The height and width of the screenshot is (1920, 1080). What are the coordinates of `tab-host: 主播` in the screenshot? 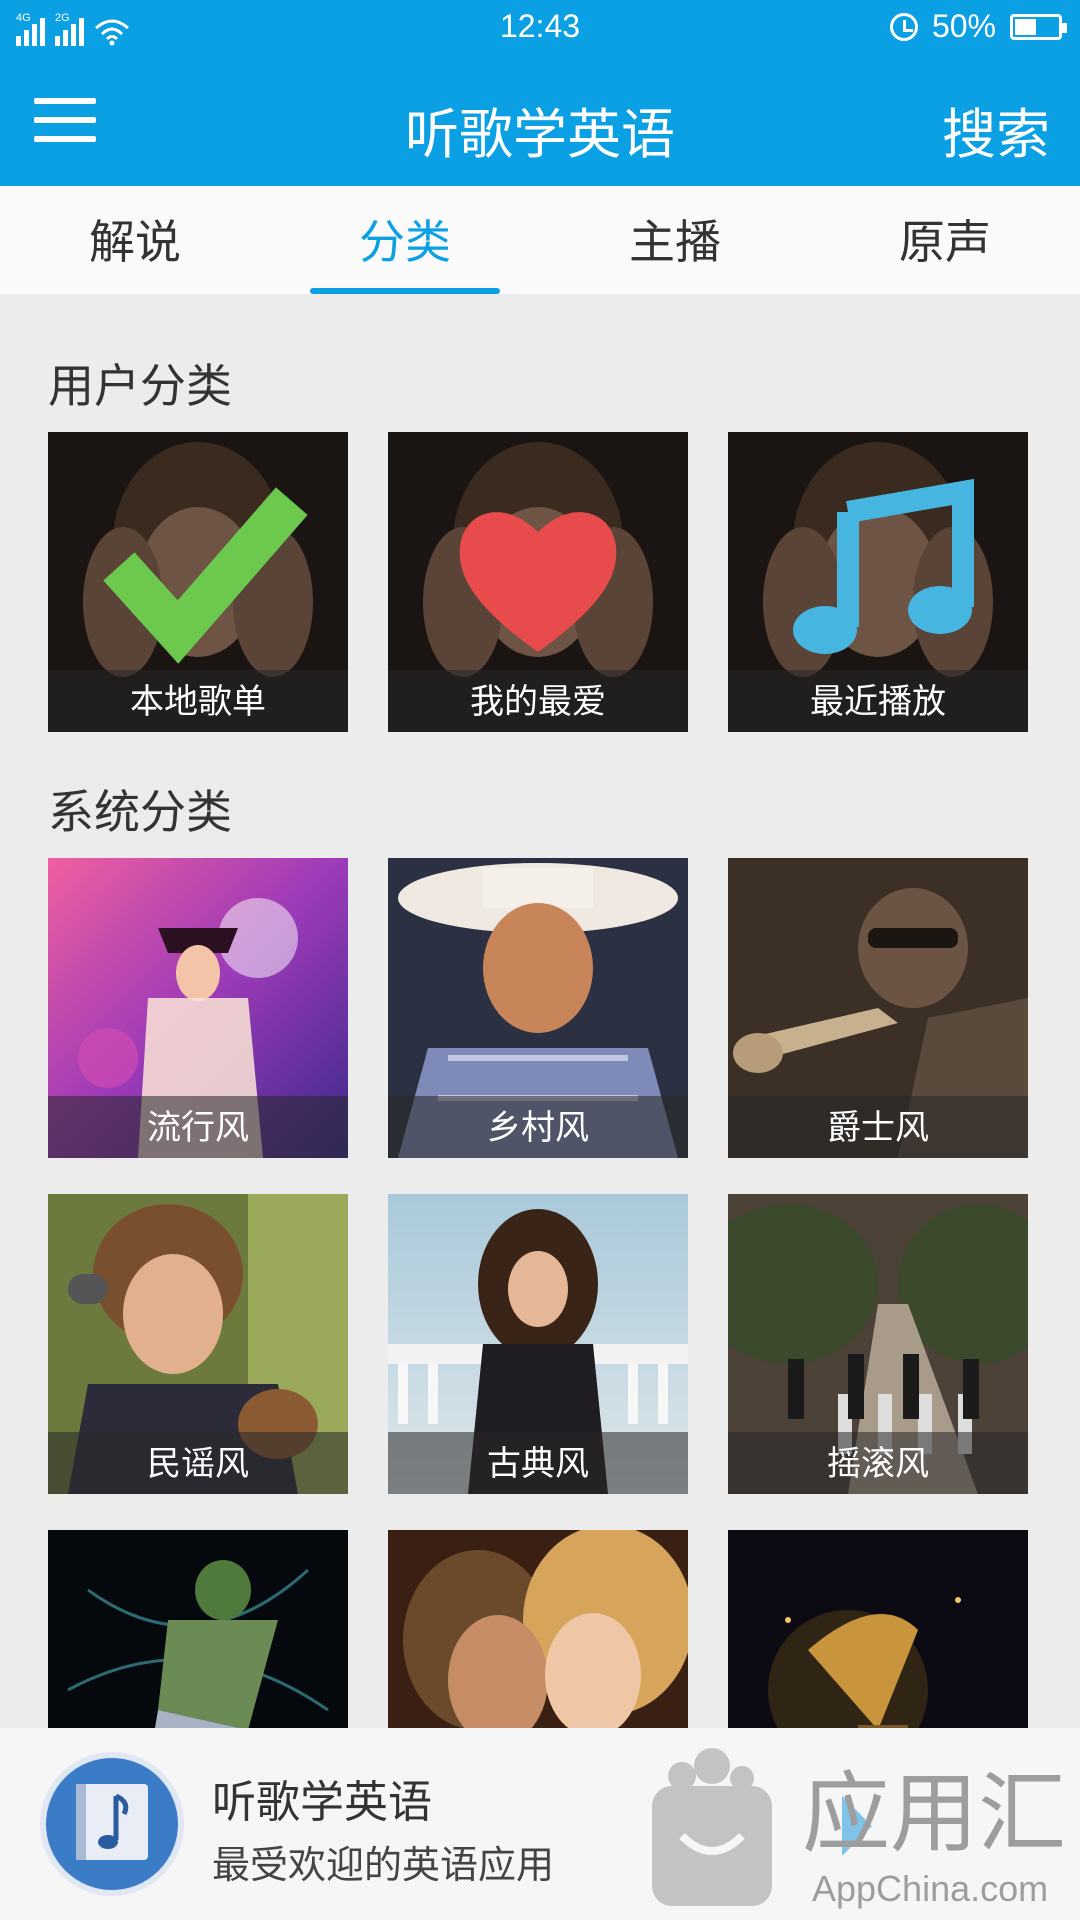 It's located at (675, 240).